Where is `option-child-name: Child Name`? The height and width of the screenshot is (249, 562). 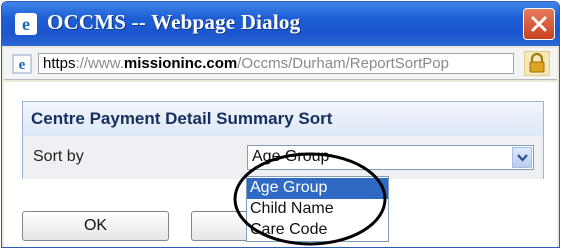
option-child-name: Child Name is located at coordinates (317, 209).